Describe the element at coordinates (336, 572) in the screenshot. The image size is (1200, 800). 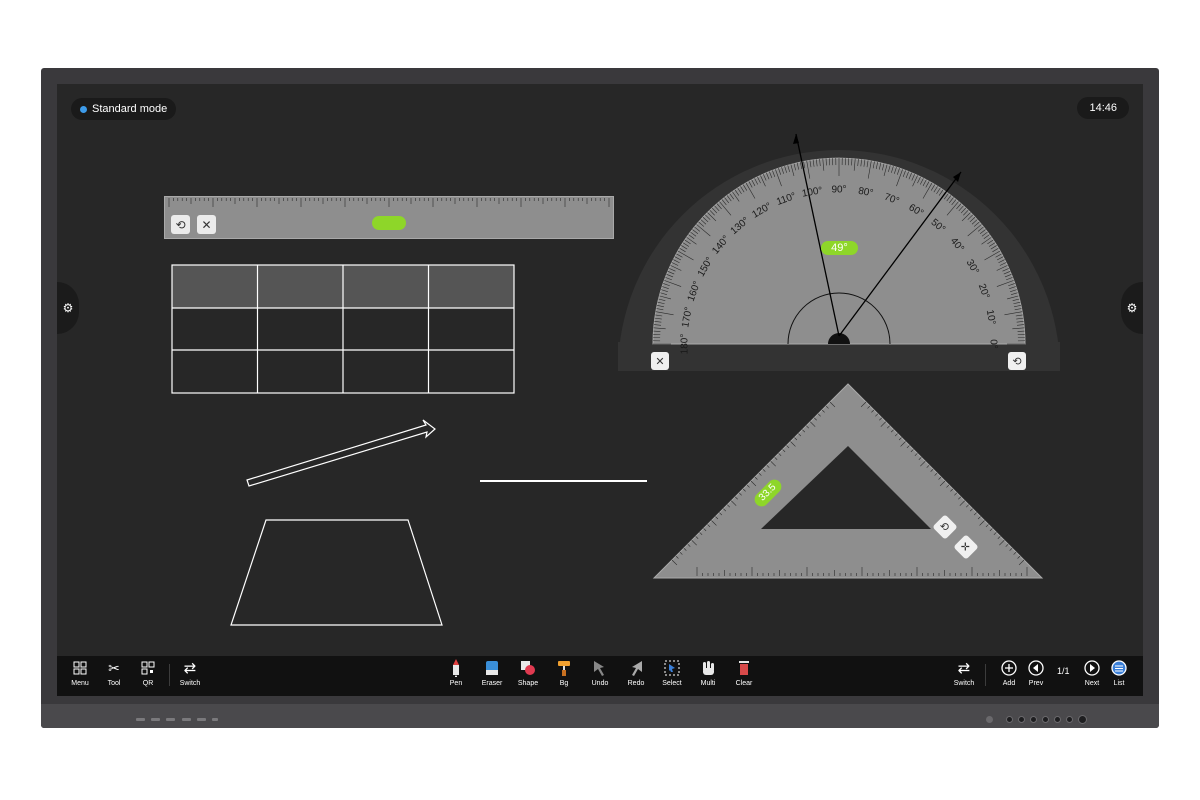
I see `drawn-trapezoid` at that location.